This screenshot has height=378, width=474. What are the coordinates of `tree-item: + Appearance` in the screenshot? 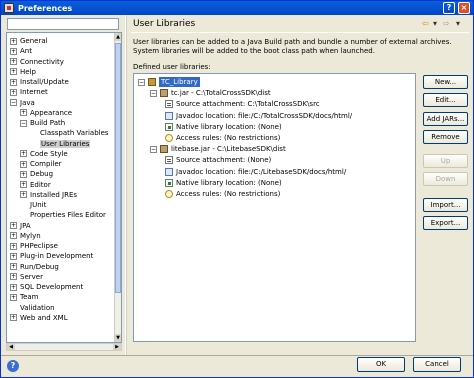 It's located at (46, 113).